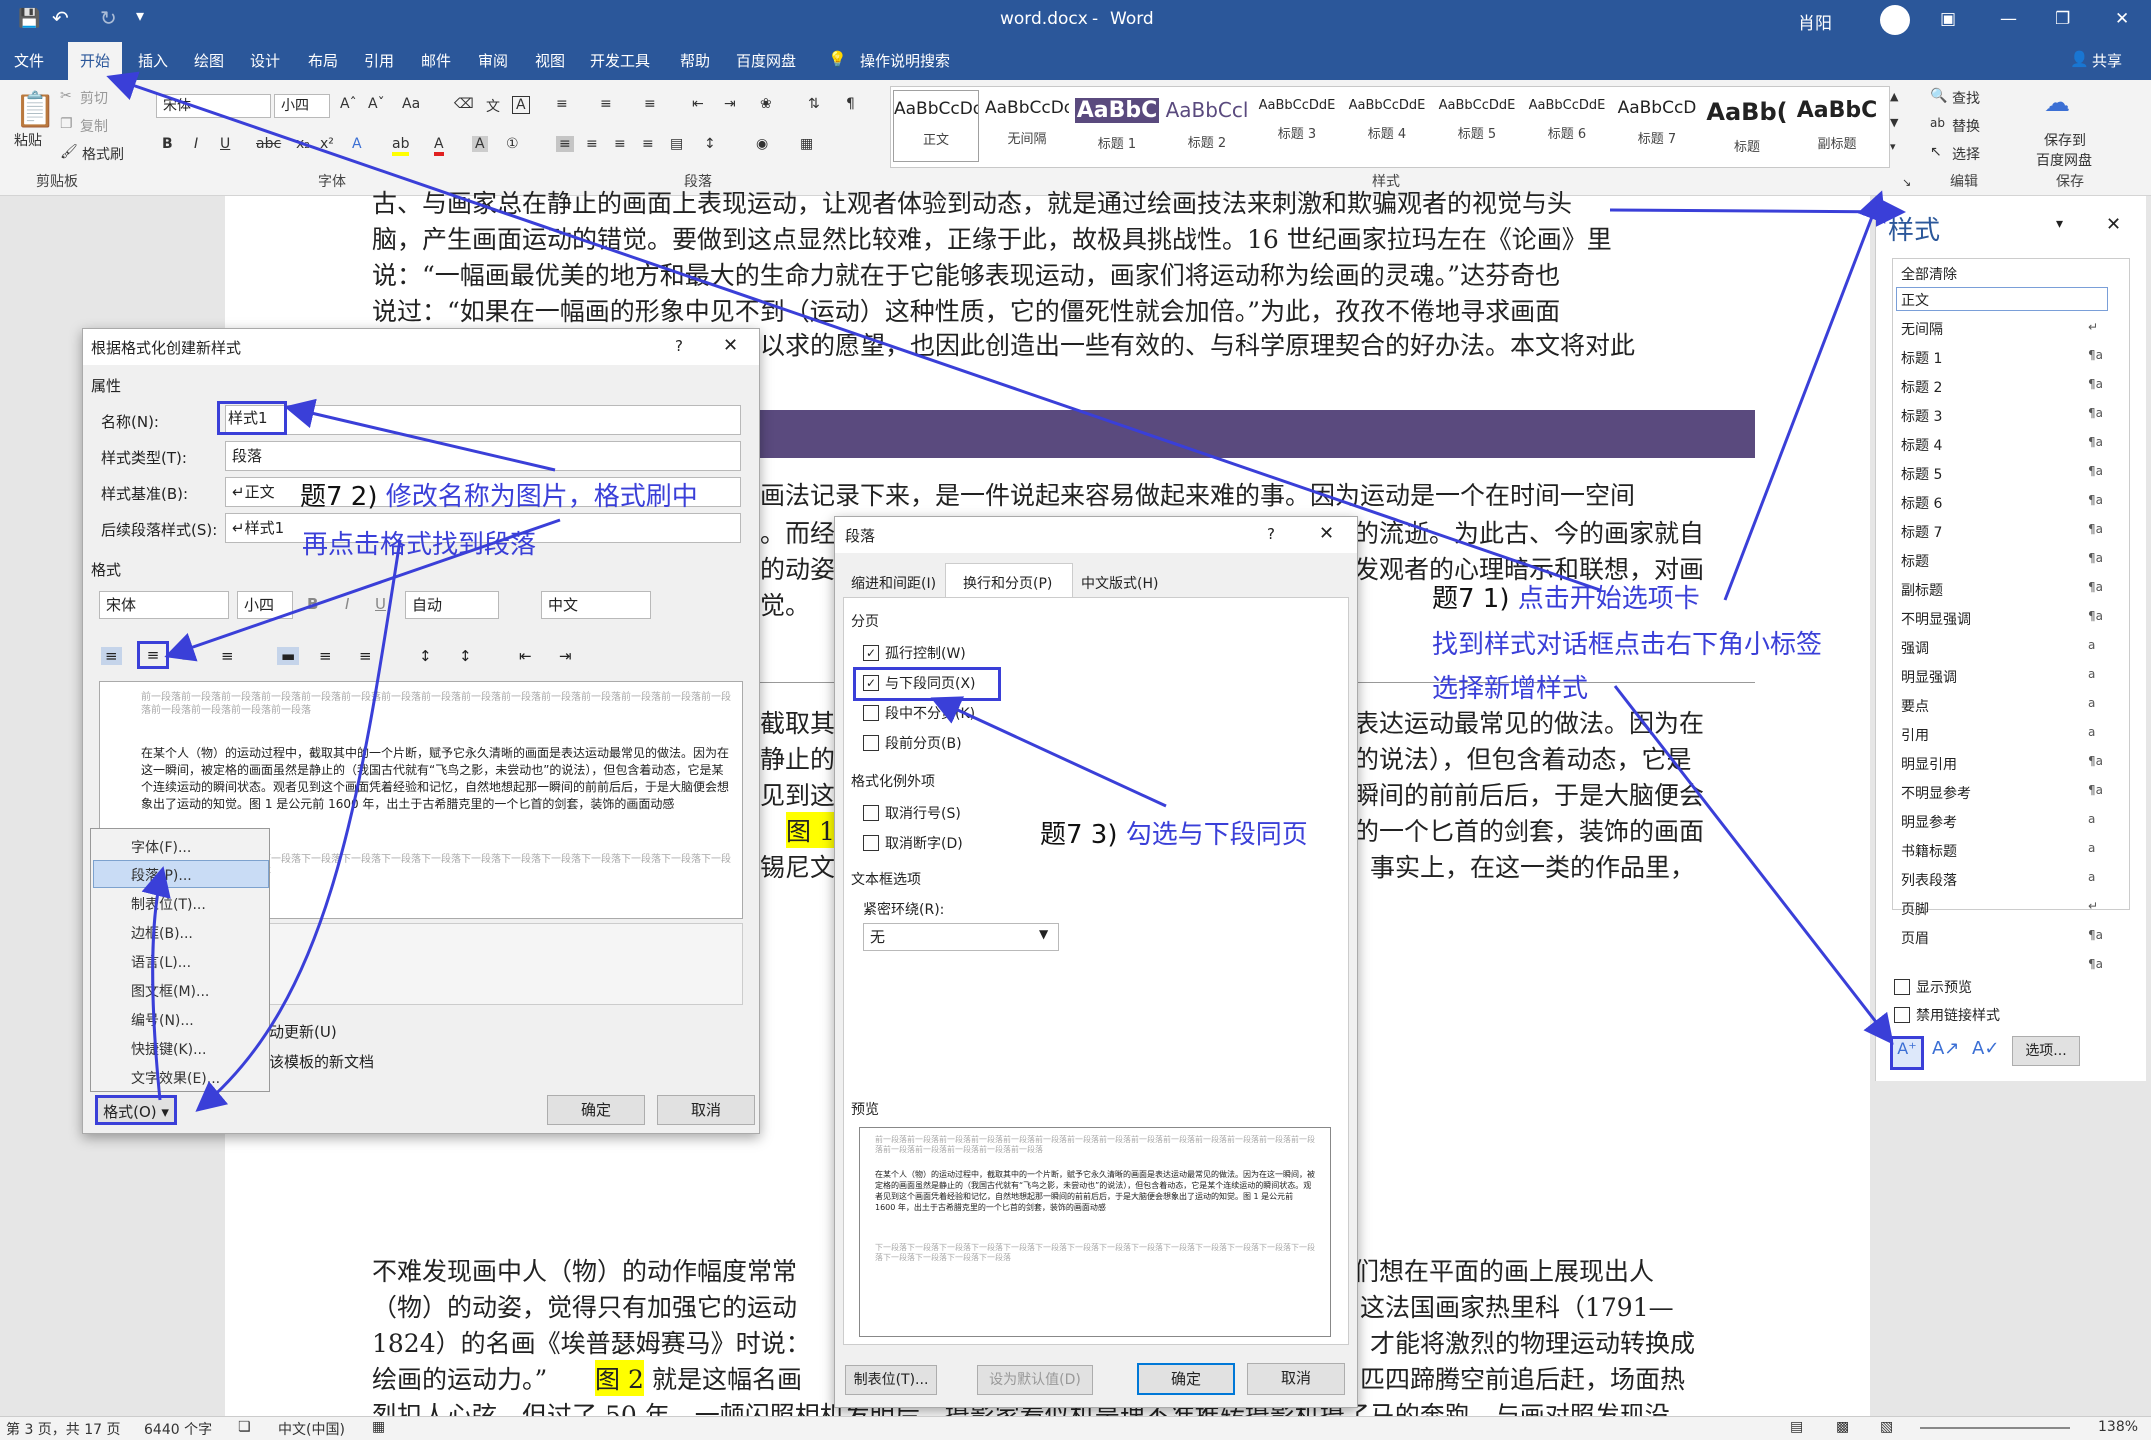 Image resolution: width=2151 pixels, height=1440 pixels. Describe the element at coordinates (1796, 1427) in the screenshot. I see `read-mode-icon: ▤` at that location.